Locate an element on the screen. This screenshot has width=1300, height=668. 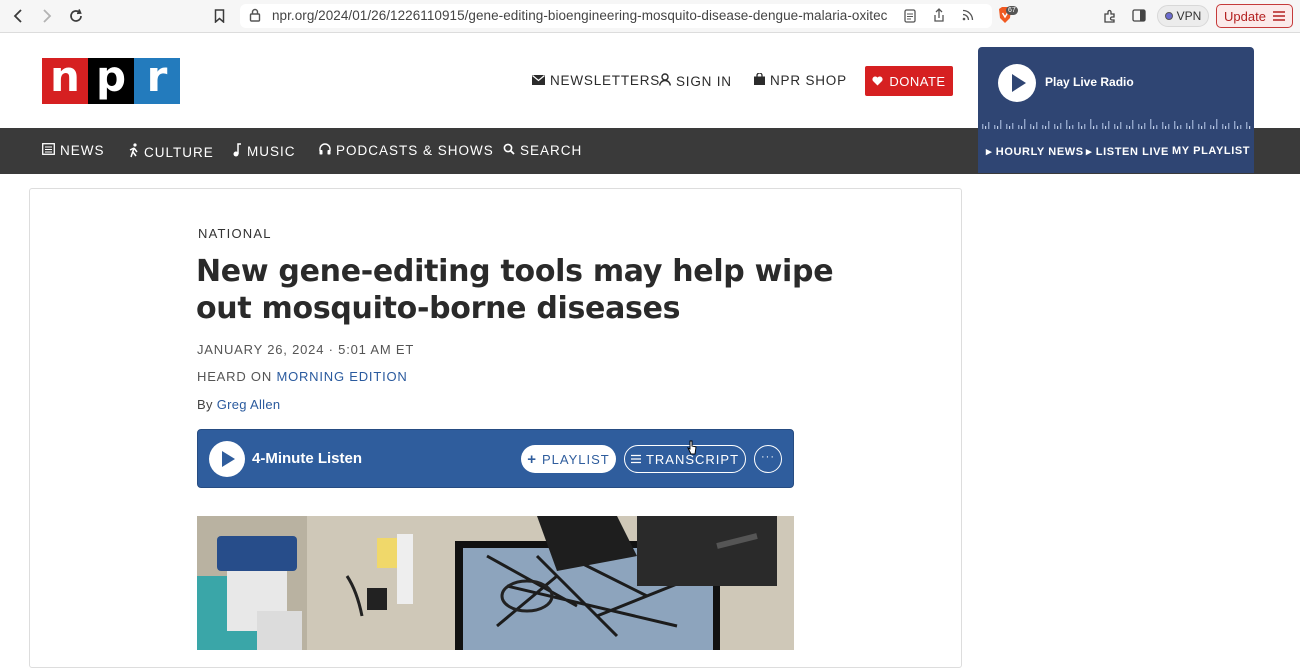
logo-letter-n: n is located at coordinates (65, 80).